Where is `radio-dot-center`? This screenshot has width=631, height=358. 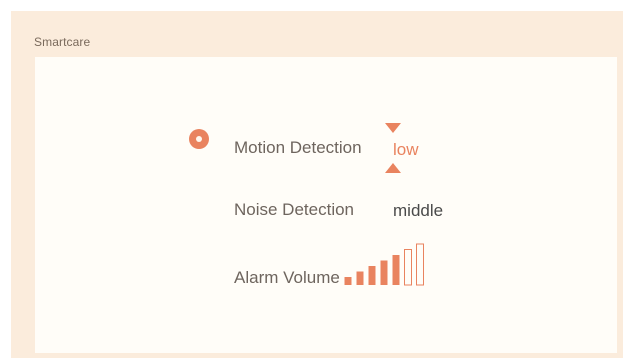 radio-dot-center is located at coordinates (199, 139).